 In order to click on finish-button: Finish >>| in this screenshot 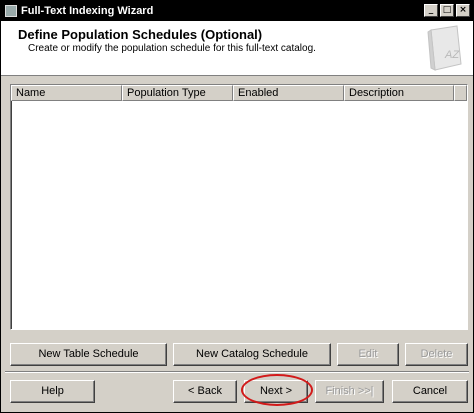, I will do `click(349, 391)`.